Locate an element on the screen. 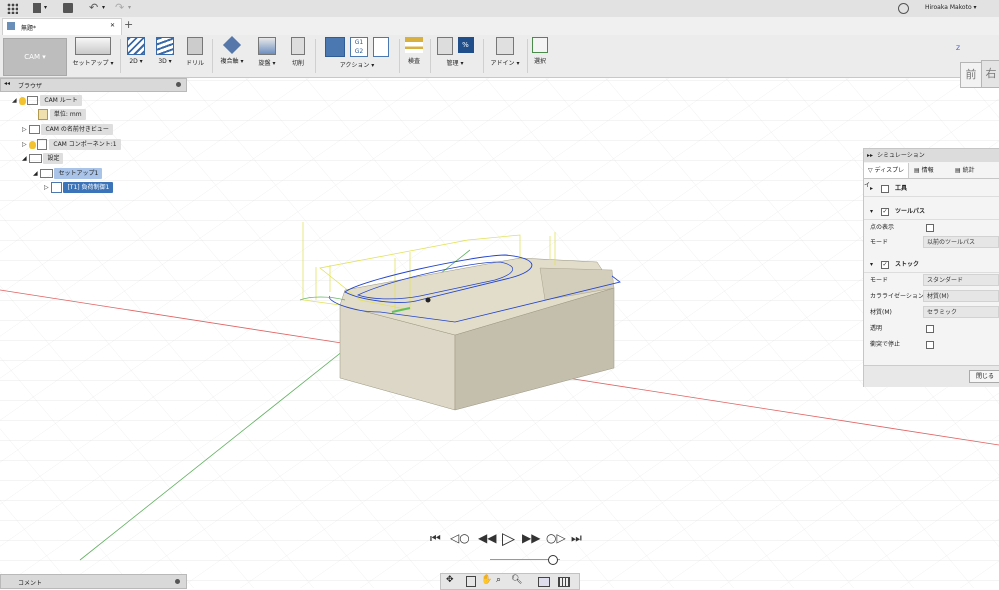 The height and width of the screenshot is (590, 999). toolpath-section-header: ▾ ✓ ツールパス is located at coordinates (931, 212).